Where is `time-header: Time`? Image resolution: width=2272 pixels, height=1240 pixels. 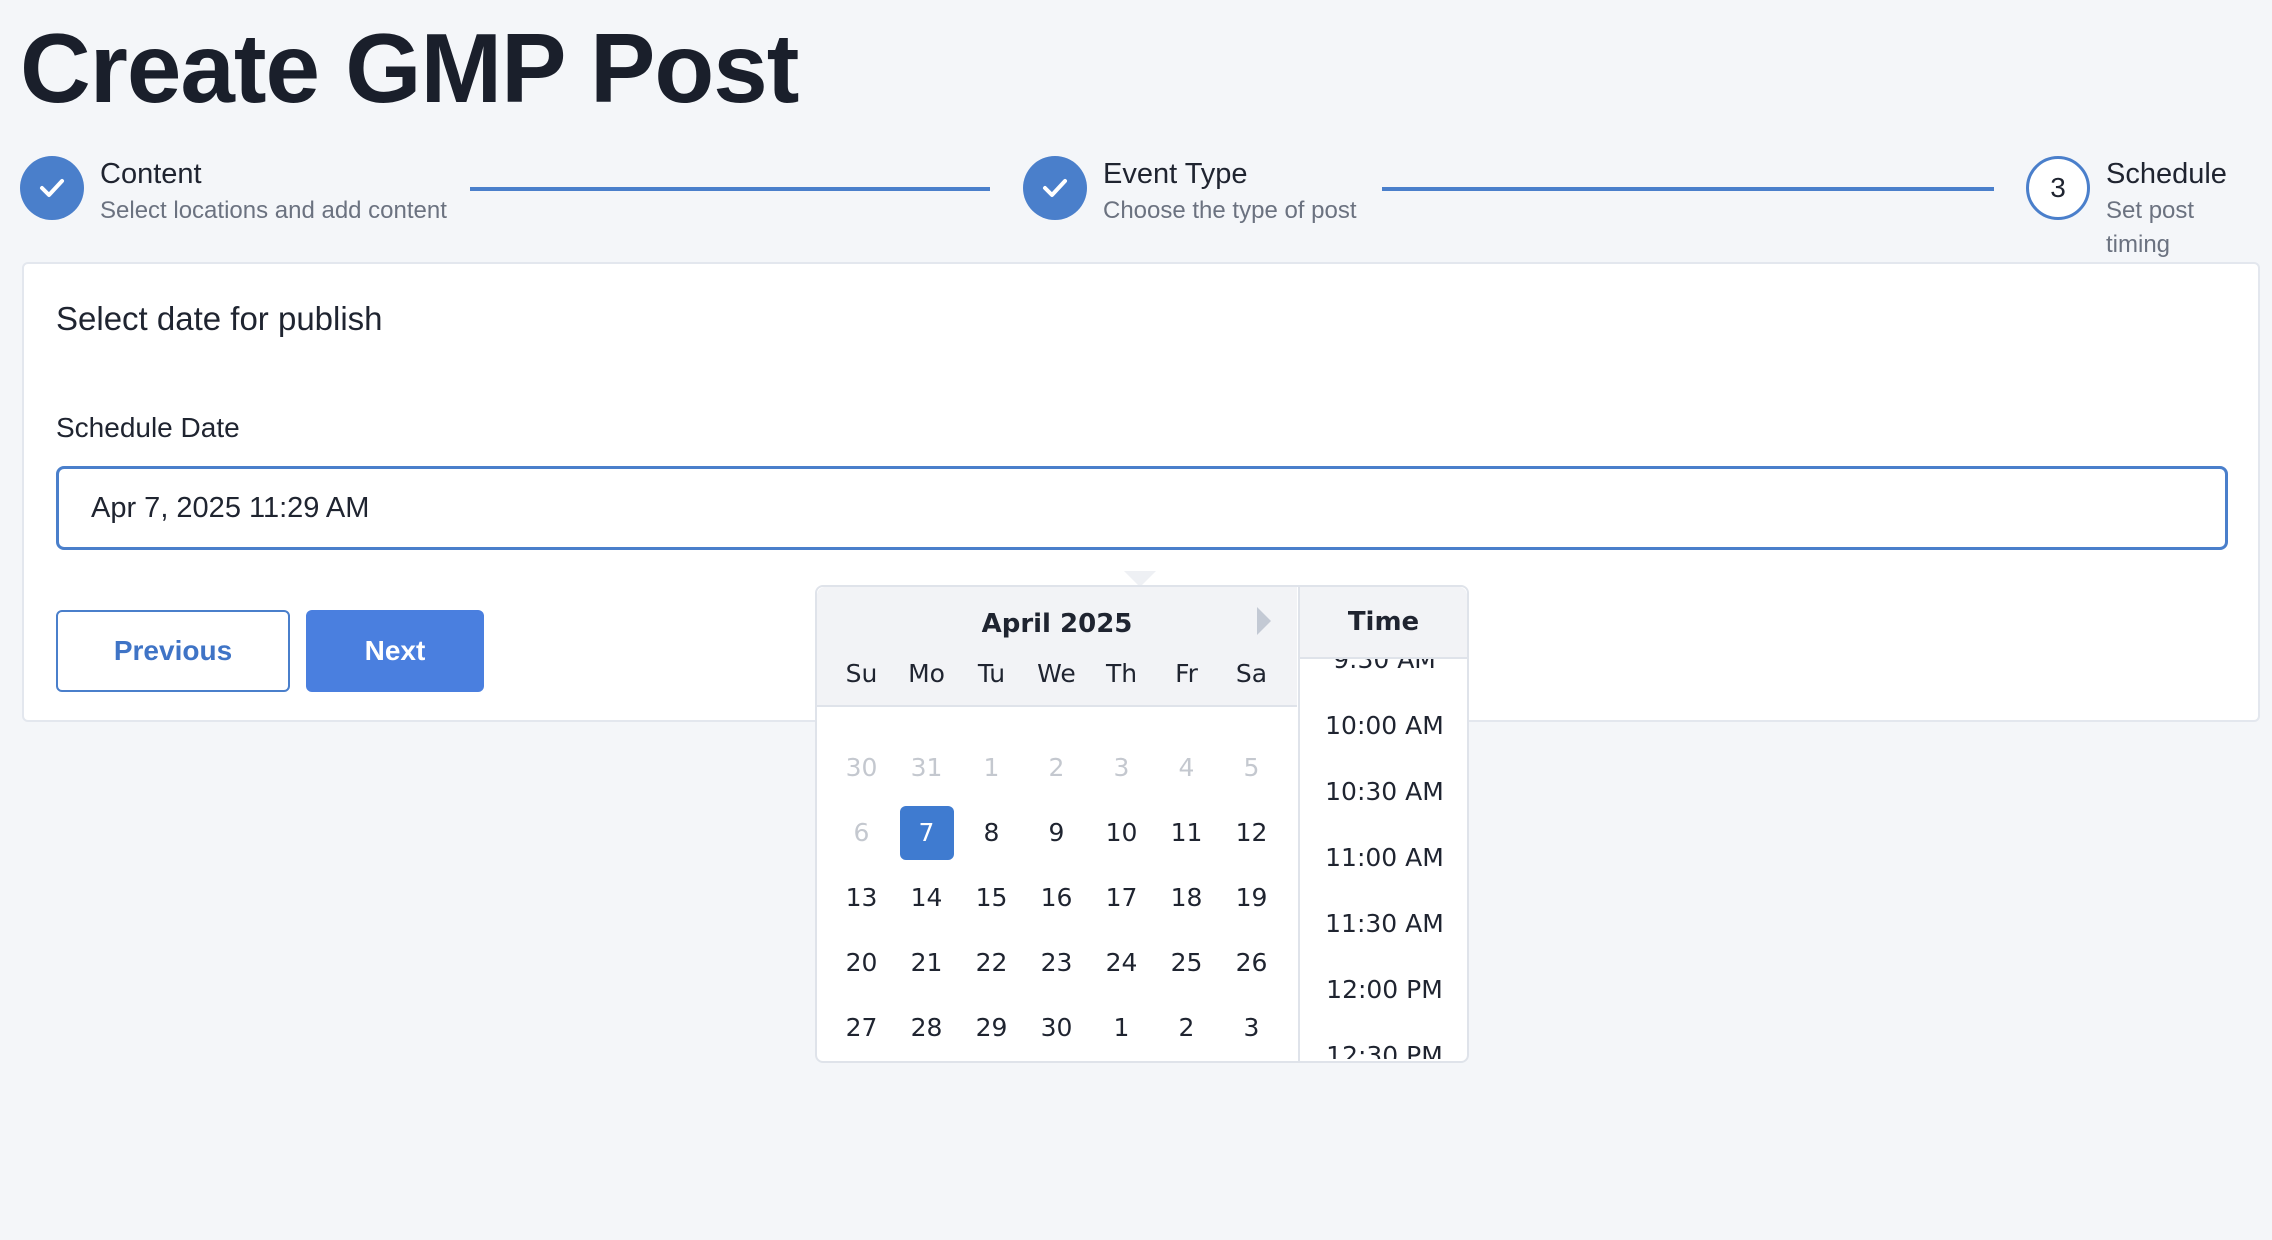
time-header: Time is located at coordinates (1383, 623).